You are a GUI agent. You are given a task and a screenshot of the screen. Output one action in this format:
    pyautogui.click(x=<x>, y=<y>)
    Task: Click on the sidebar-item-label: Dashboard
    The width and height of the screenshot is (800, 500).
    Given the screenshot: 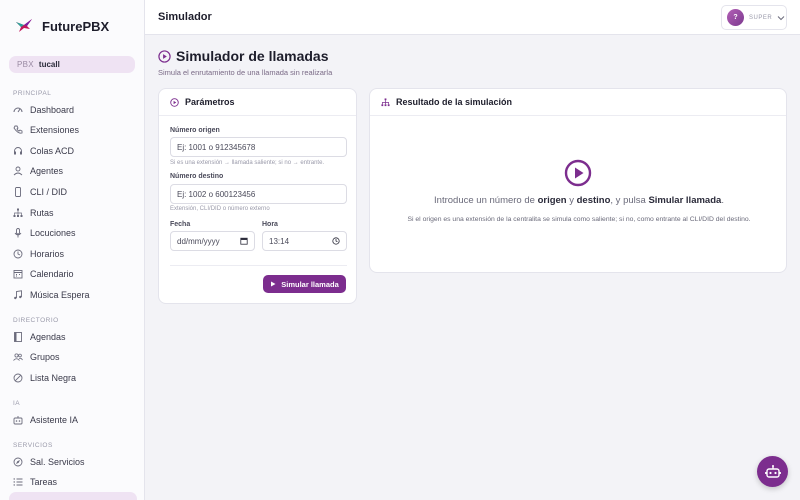 What is the action you would take?
    pyautogui.click(x=52, y=110)
    